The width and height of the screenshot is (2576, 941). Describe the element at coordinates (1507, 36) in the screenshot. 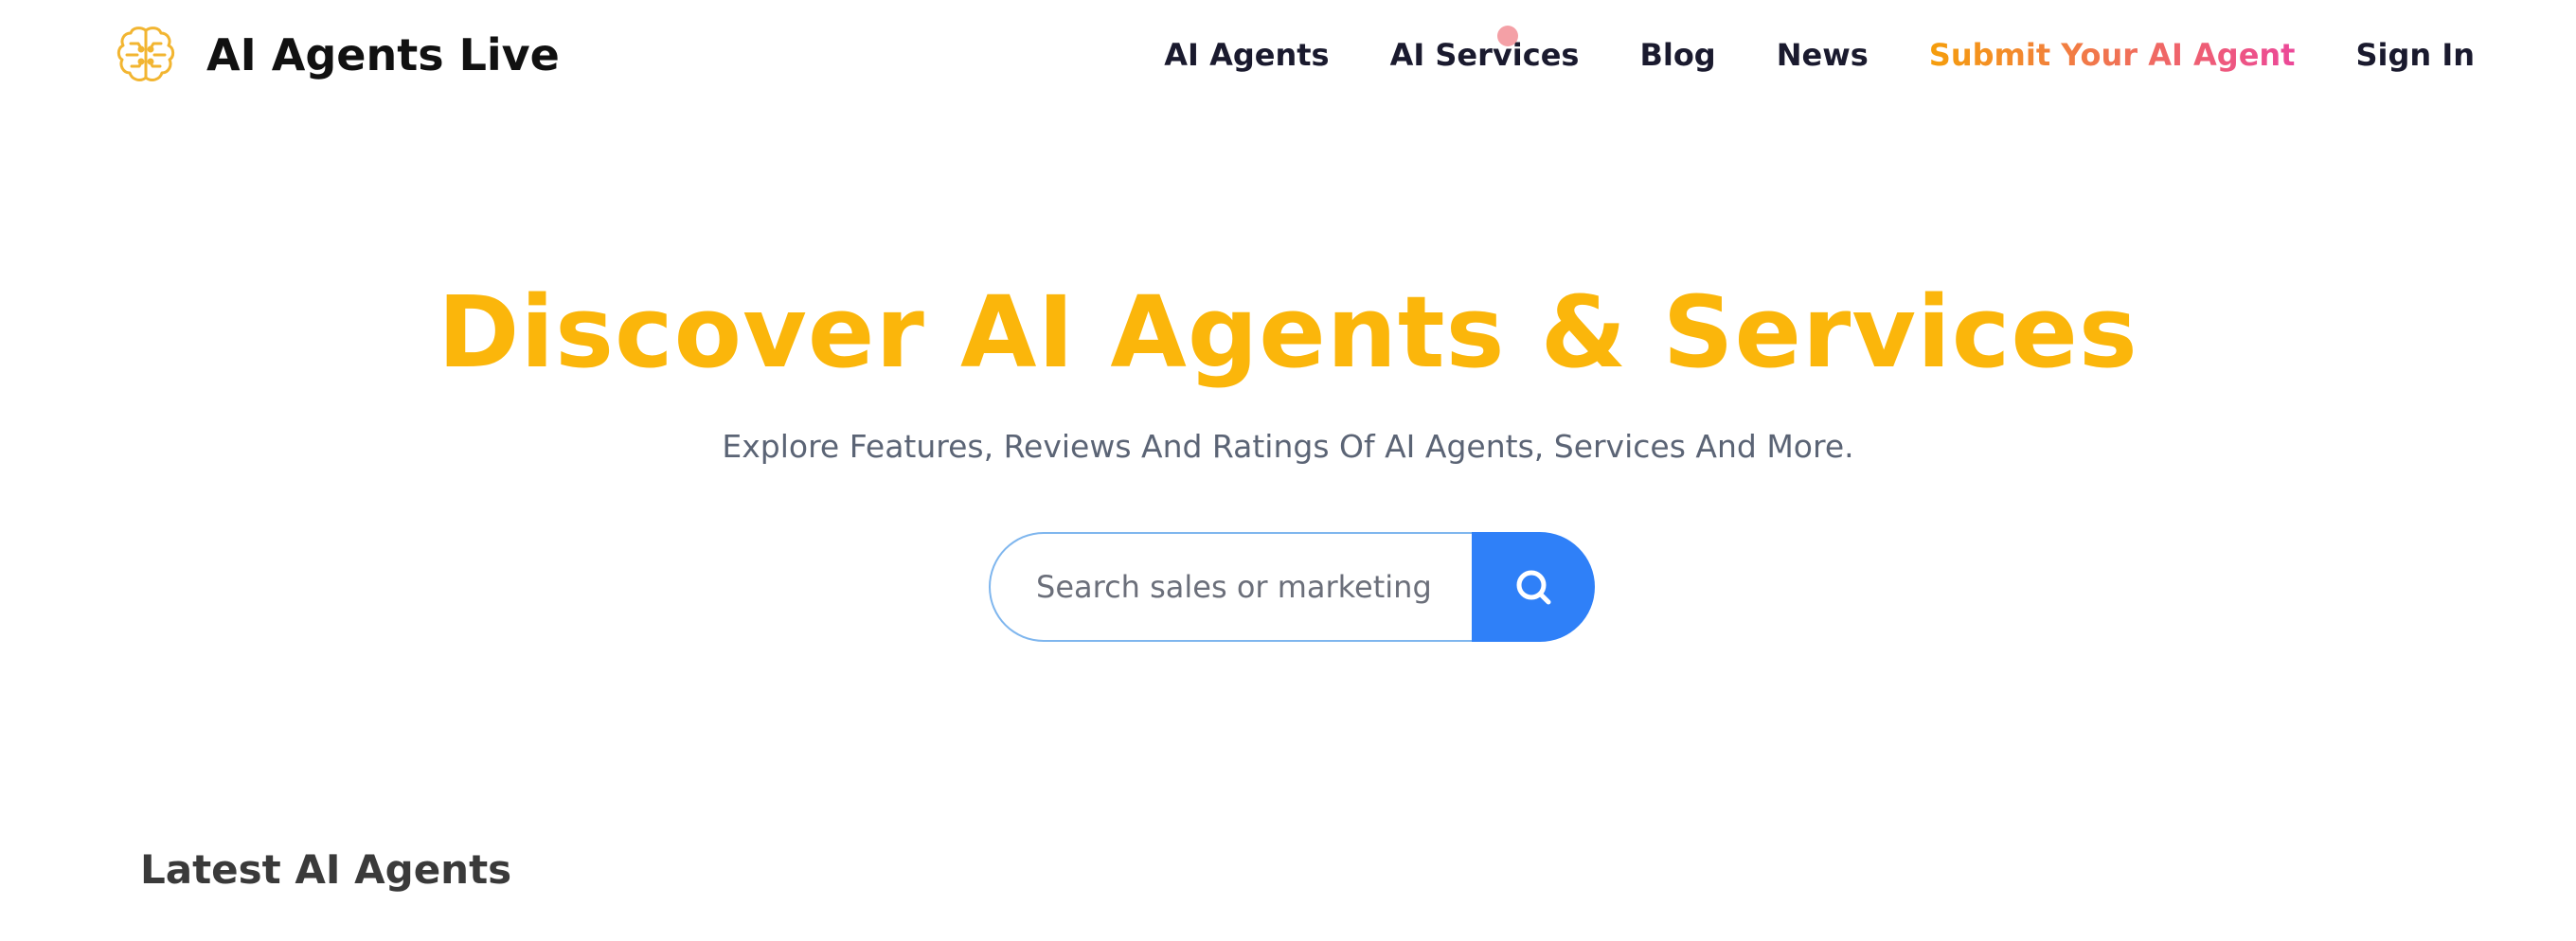

I see `cursor-indicator` at that location.